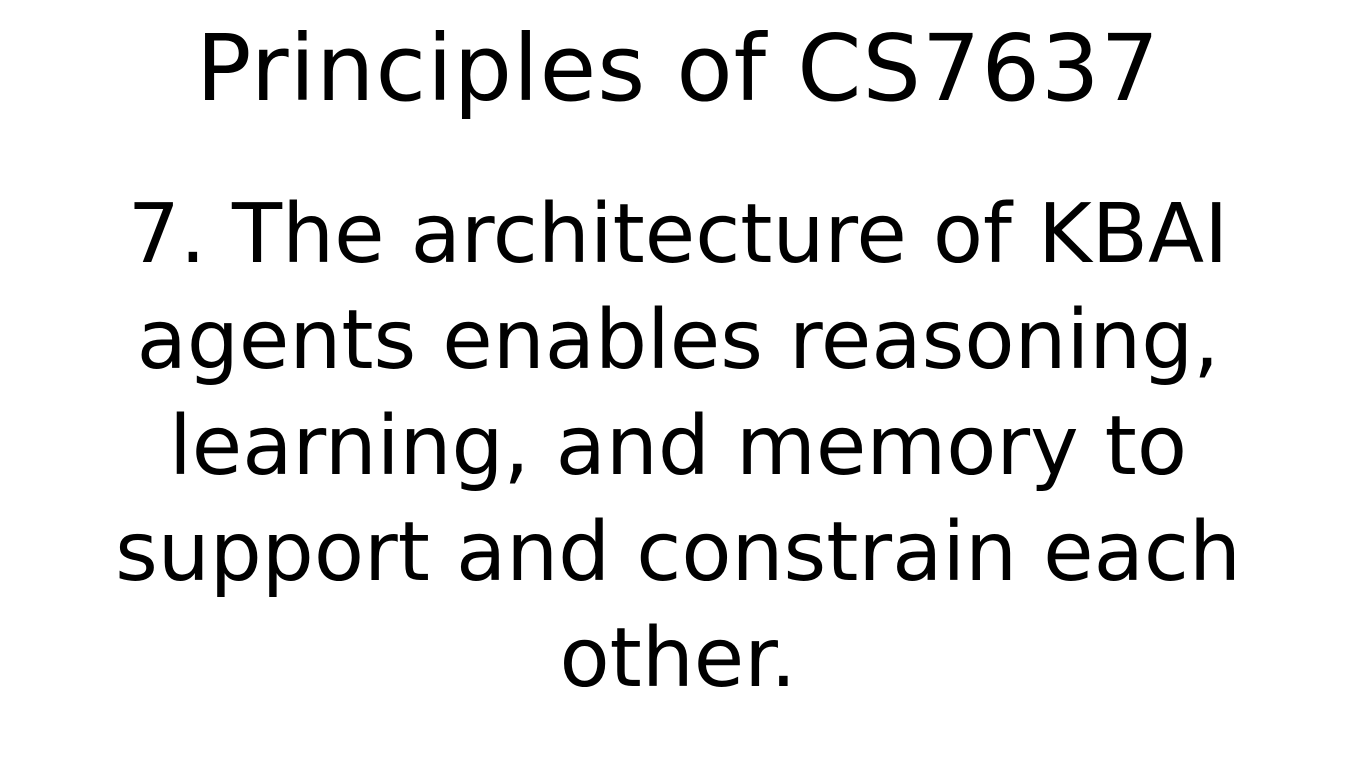 The height and width of the screenshot is (758, 1356). Describe the element at coordinates (678, 658) in the screenshot. I see `principle-line-5: other.` at that location.